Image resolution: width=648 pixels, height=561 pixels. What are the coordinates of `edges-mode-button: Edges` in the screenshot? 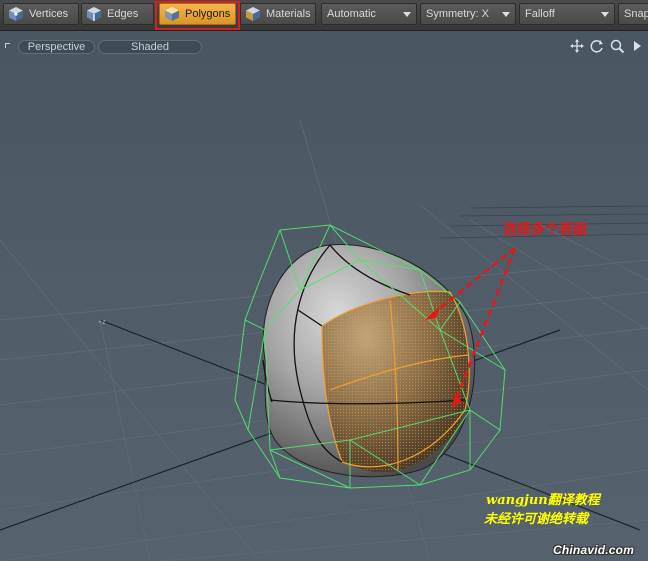 It's located at (117, 14).